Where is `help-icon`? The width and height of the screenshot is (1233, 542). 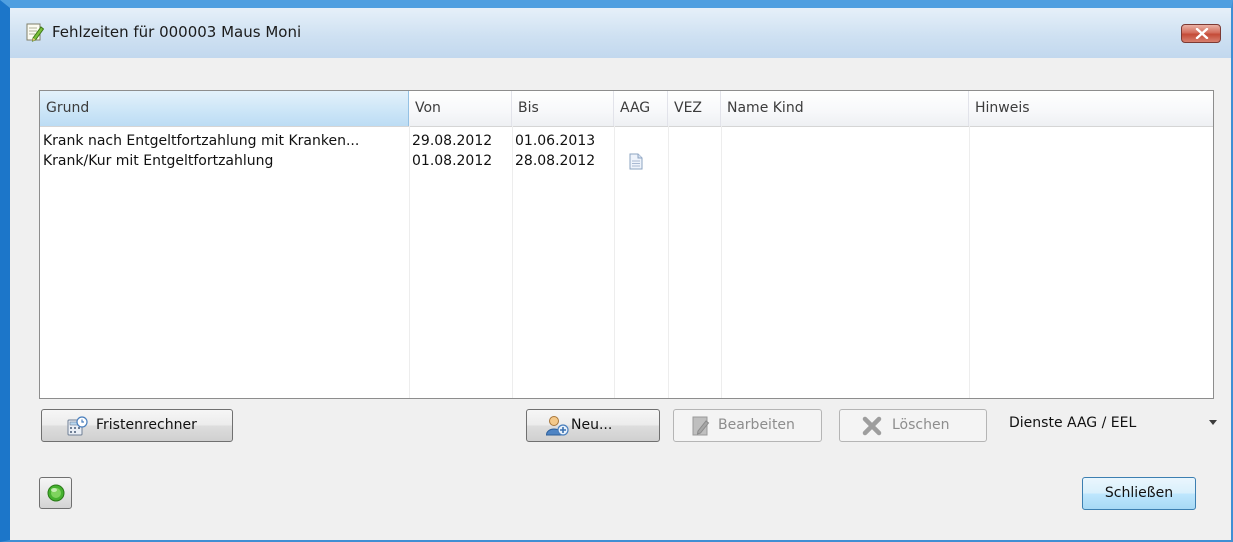 help-icon is located at coordinates (56, 493).